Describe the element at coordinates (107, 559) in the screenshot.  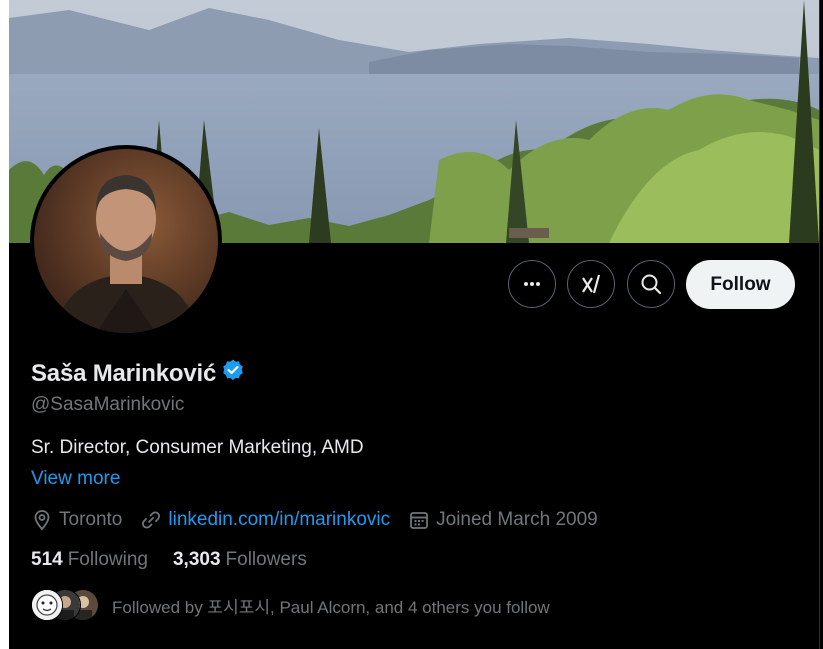
I see `following-label: Following` at that location.